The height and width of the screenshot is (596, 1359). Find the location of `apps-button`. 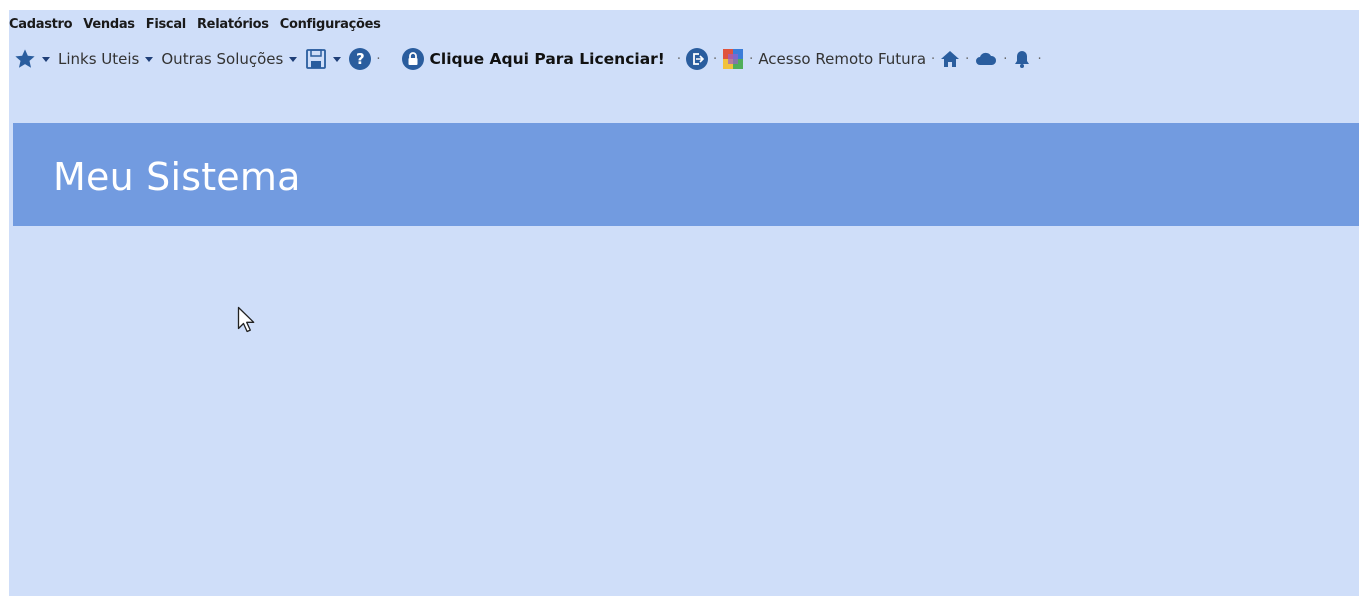

apps-button is located at coordinates (733, 59).